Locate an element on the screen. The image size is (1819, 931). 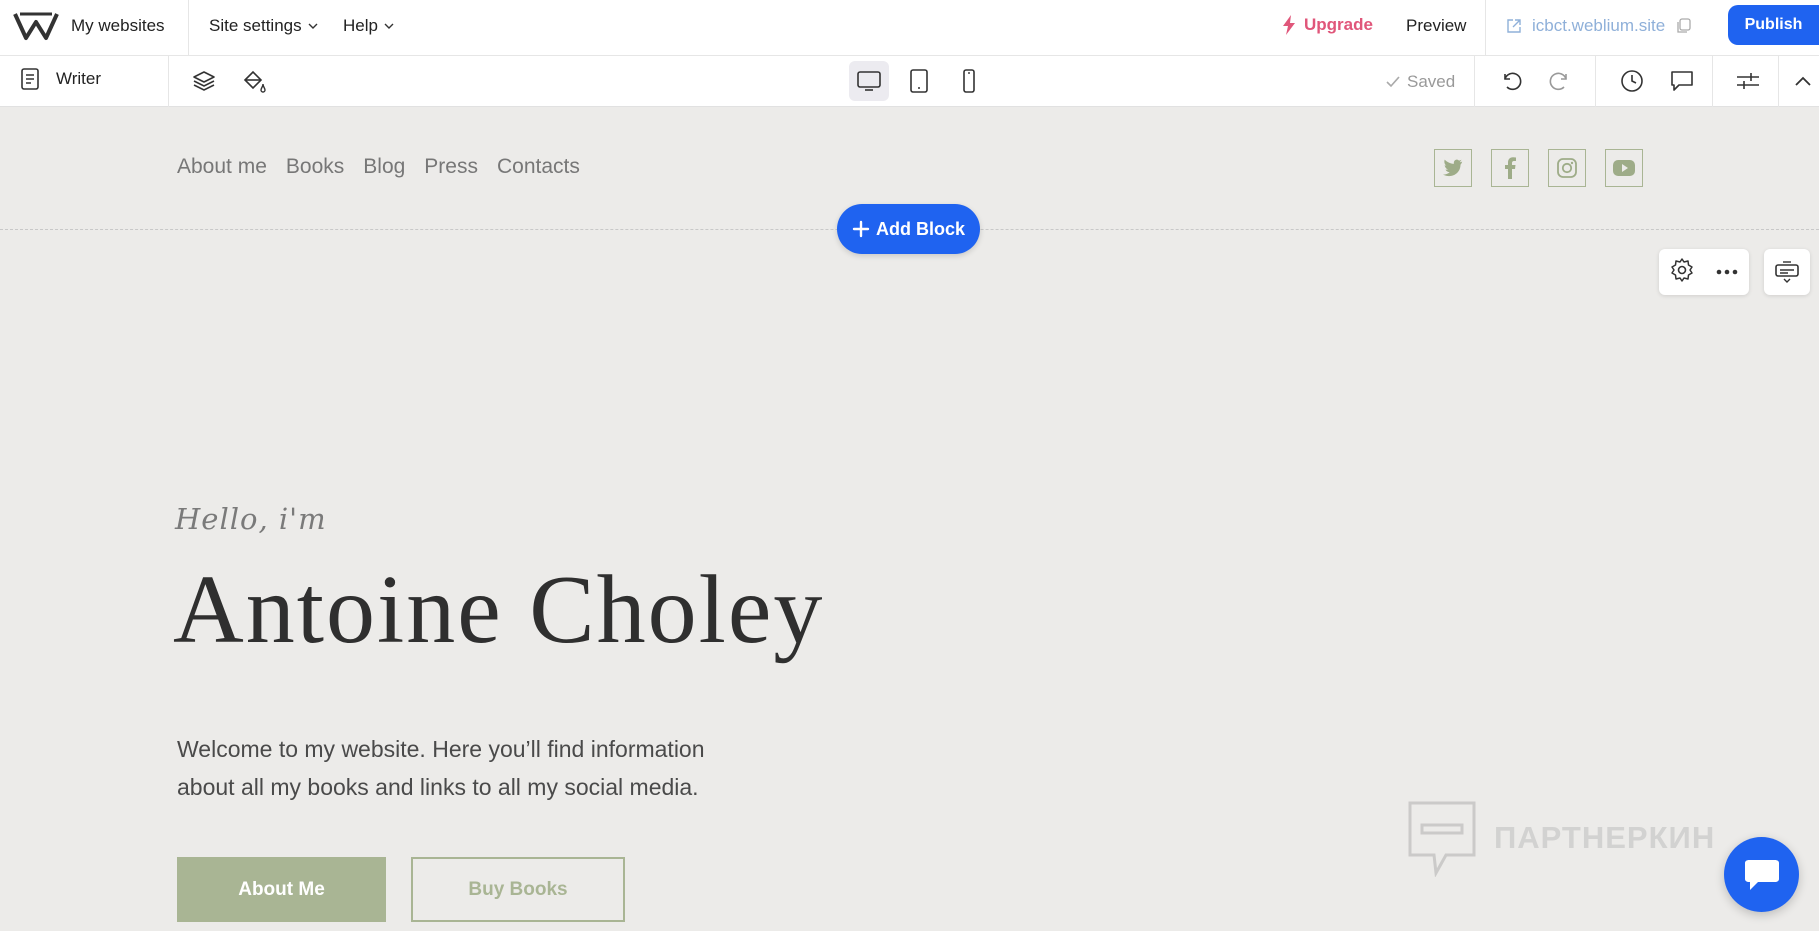
watermark: ПАРТНЕРКИН is located at coordinates (1560, 838).